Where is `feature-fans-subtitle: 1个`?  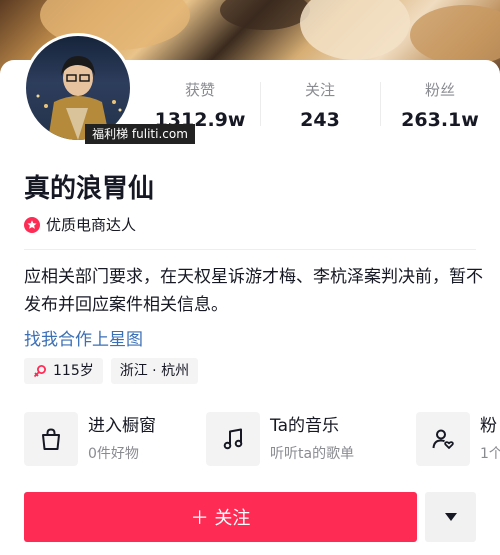
feature-fans-subtitle: 1个 is located at coordinates (490, 454).